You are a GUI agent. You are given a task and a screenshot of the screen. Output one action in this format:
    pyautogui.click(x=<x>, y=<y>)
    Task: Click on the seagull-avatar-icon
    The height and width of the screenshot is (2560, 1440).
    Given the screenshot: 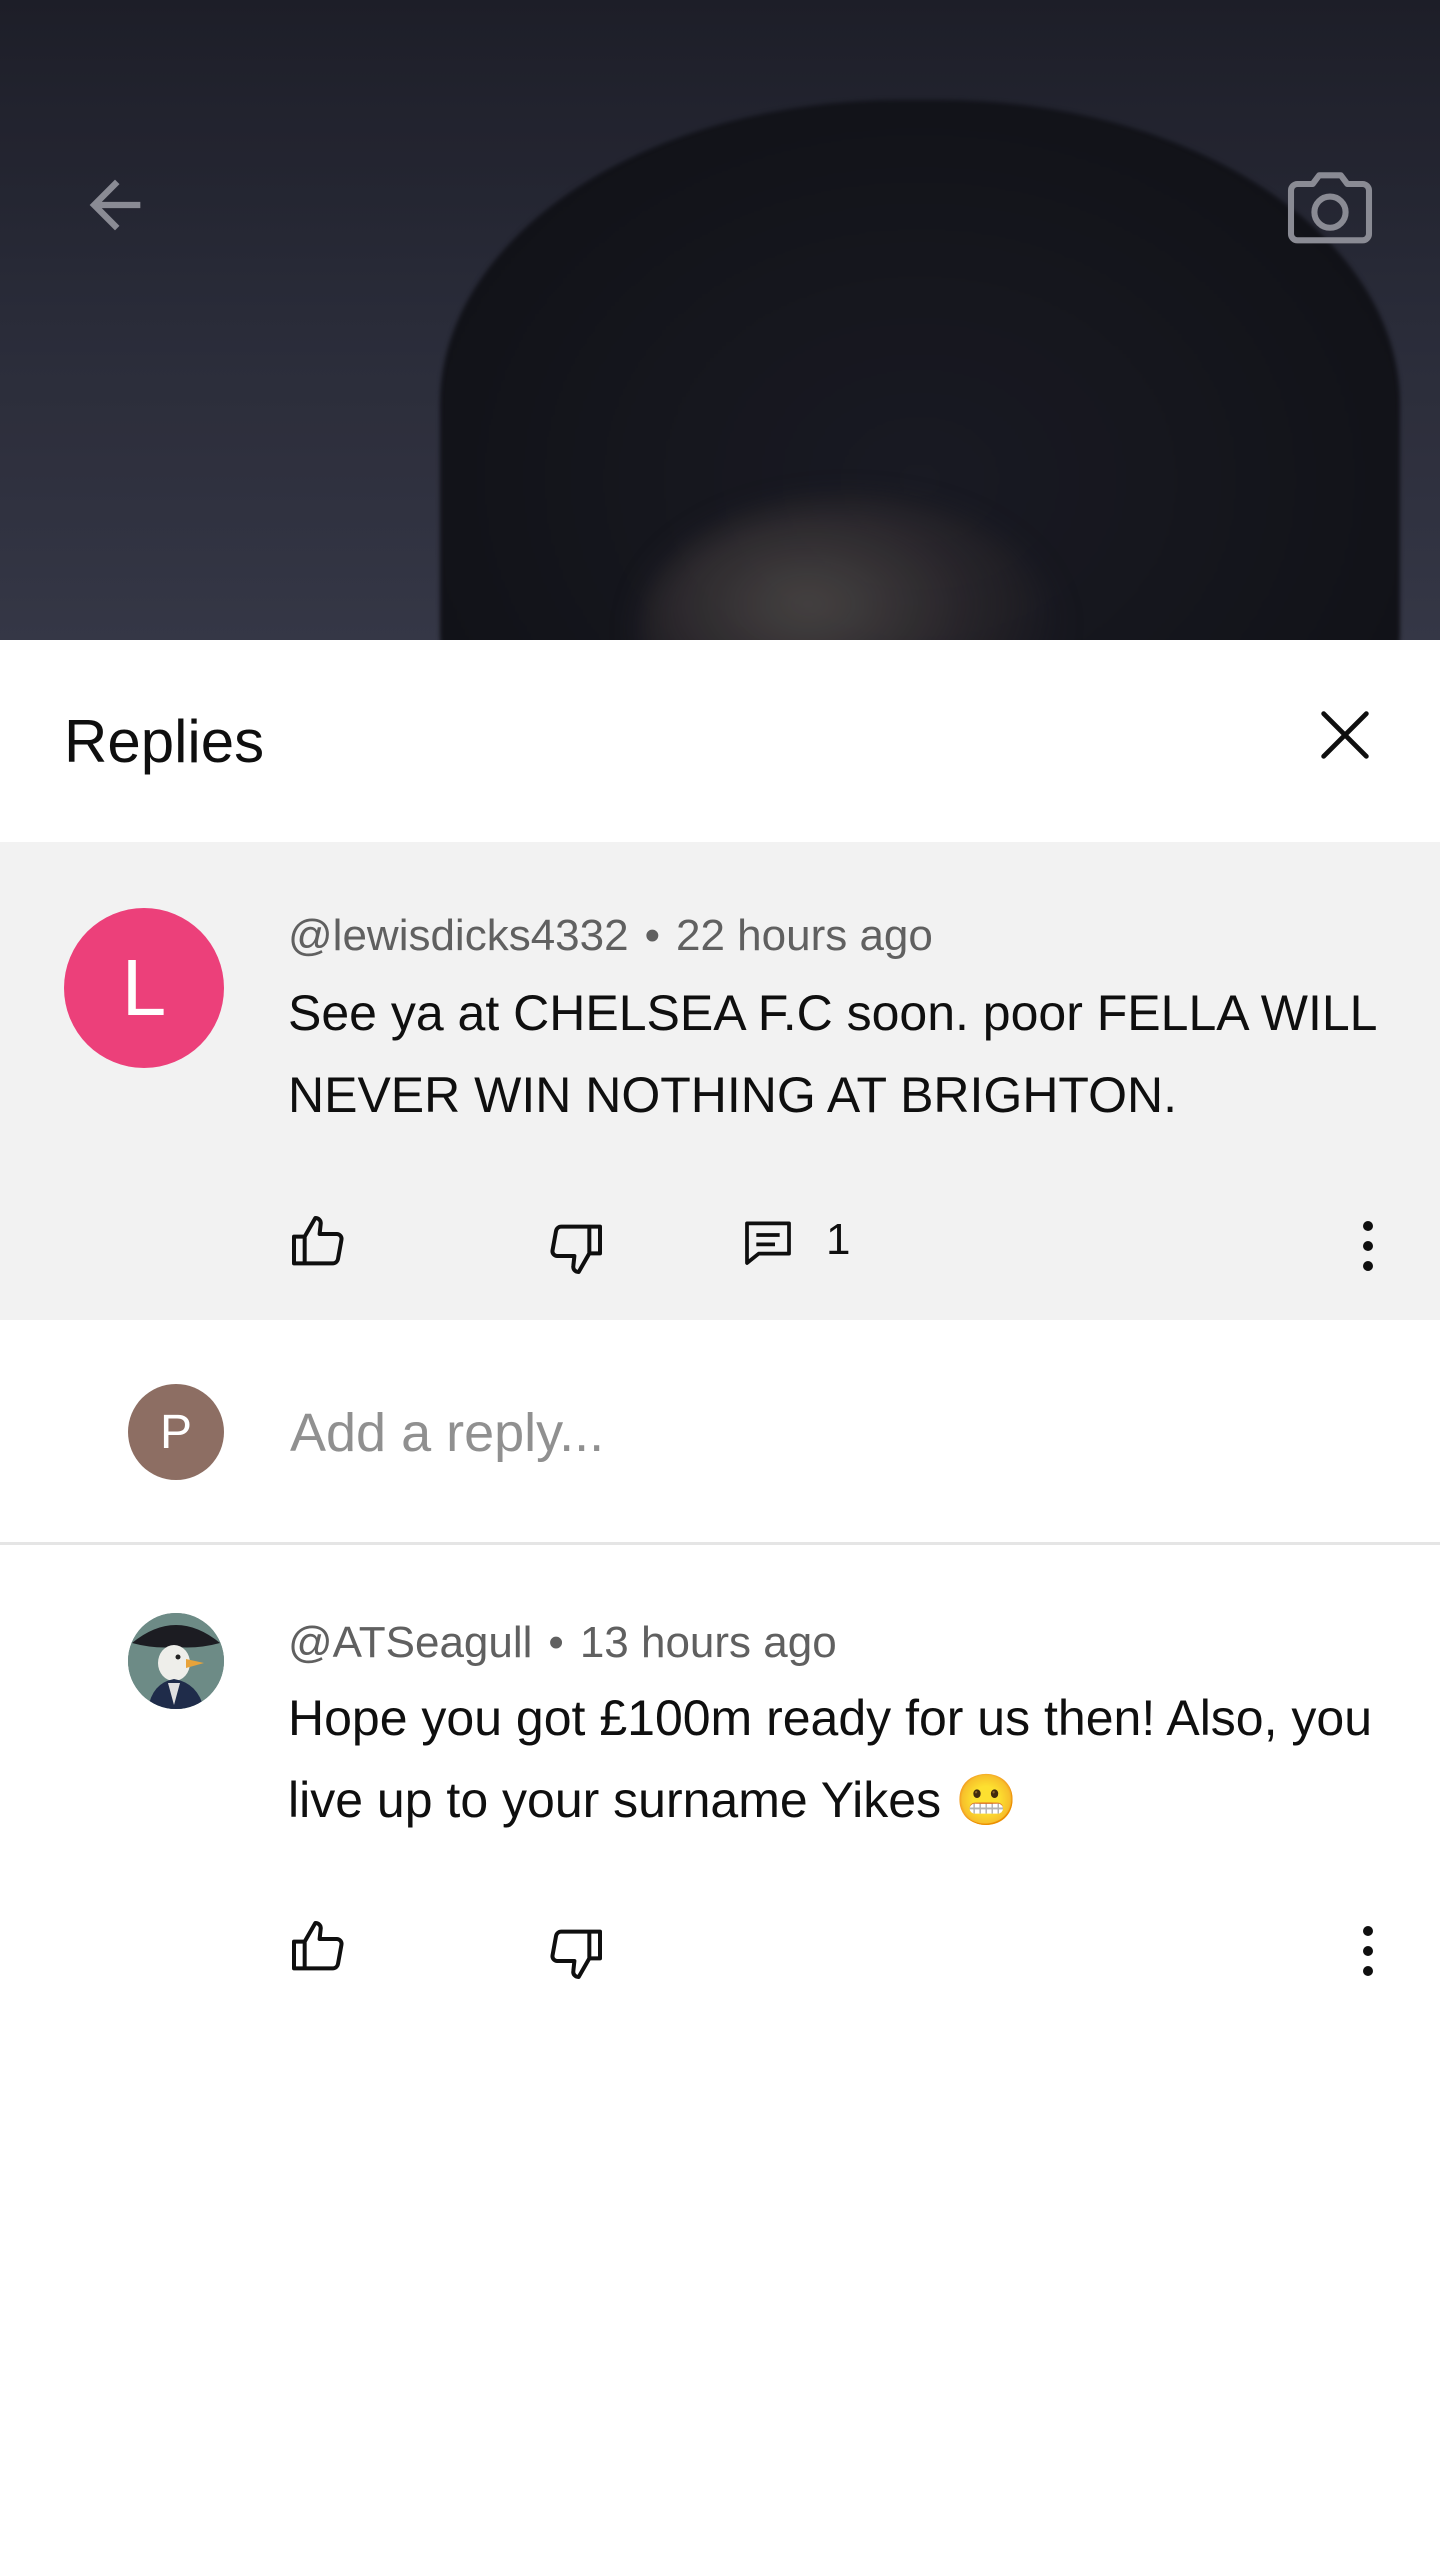 What is the action you would take?
    pyautogui.click(x=176, y=1661)
    